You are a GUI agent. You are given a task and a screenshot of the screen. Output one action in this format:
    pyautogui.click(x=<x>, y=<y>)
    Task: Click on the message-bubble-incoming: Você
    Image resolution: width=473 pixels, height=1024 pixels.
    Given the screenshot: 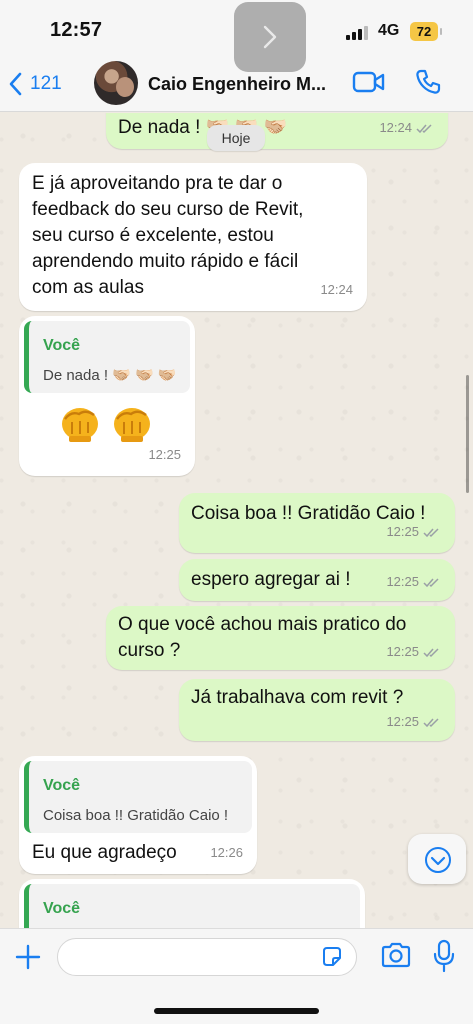 What is the action you would take?
    pyautogui.click(x=192, y=903)
    